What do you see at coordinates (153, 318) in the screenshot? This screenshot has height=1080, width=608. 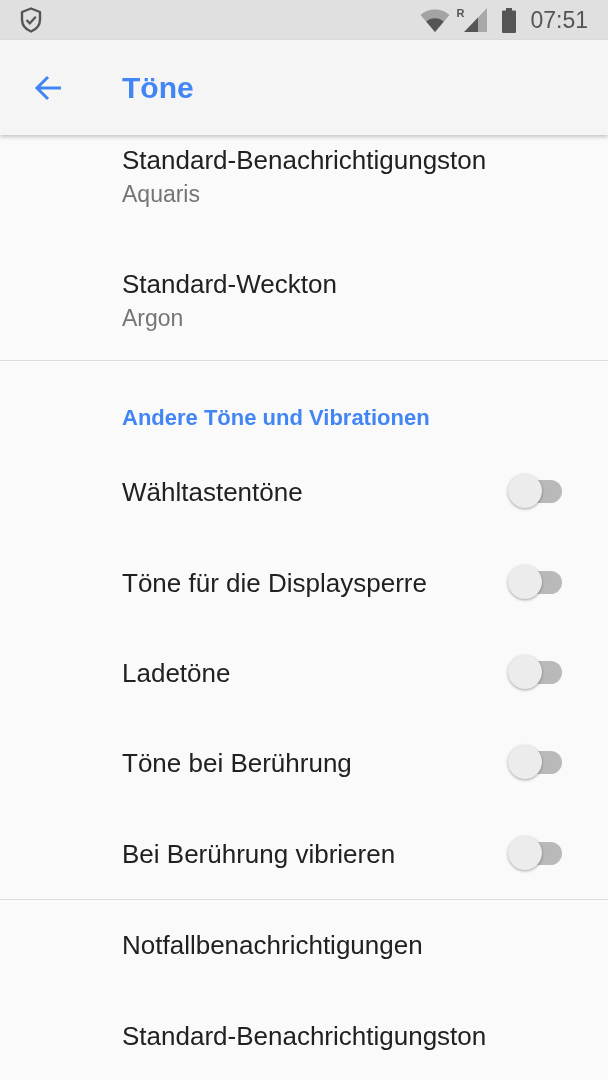 I see `setting-value: Argon` at bounding box center [153, 318].